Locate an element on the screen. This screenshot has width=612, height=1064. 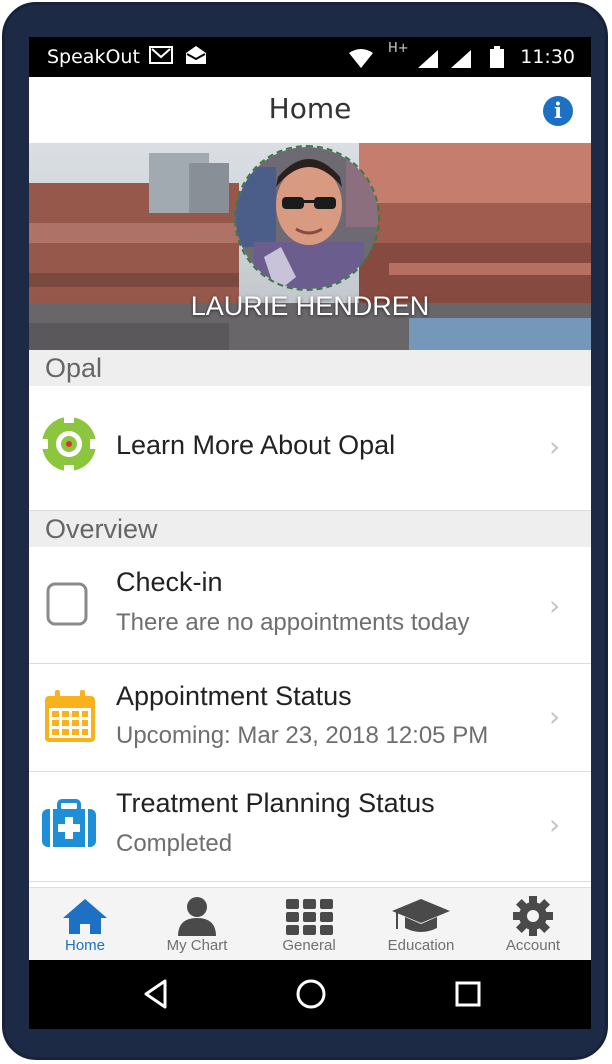
carrier-name: SpeakOut is located at coordinates (93, 57).